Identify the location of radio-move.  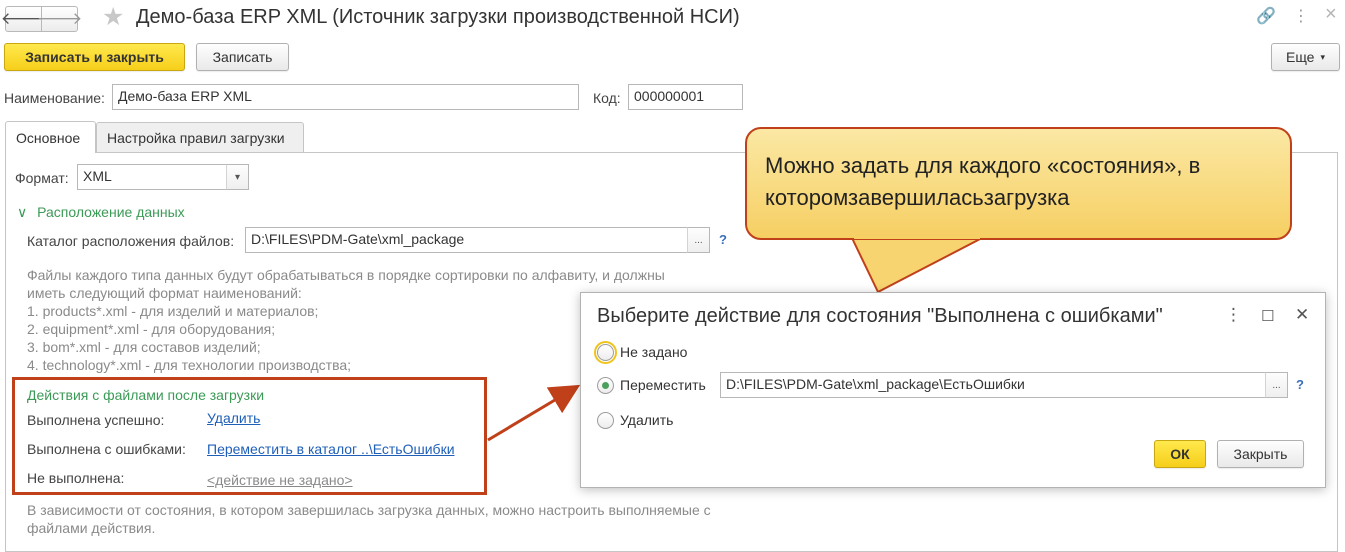
(605, 385).